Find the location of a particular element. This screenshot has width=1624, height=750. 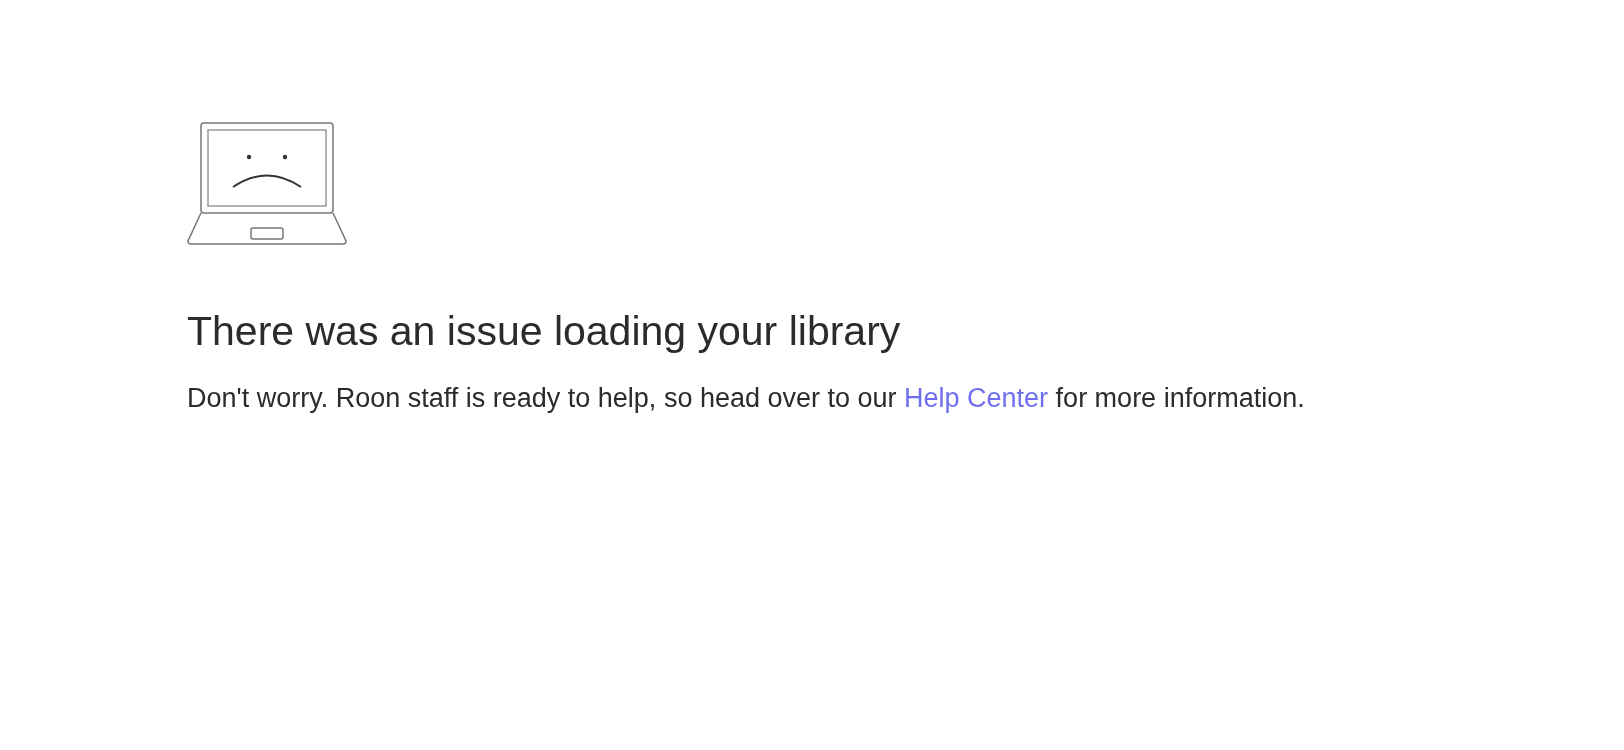

error-message: Don't worry. Roon staff is ready to help, so head over to our Help Center for more information. is located at coordinates (746, 399).